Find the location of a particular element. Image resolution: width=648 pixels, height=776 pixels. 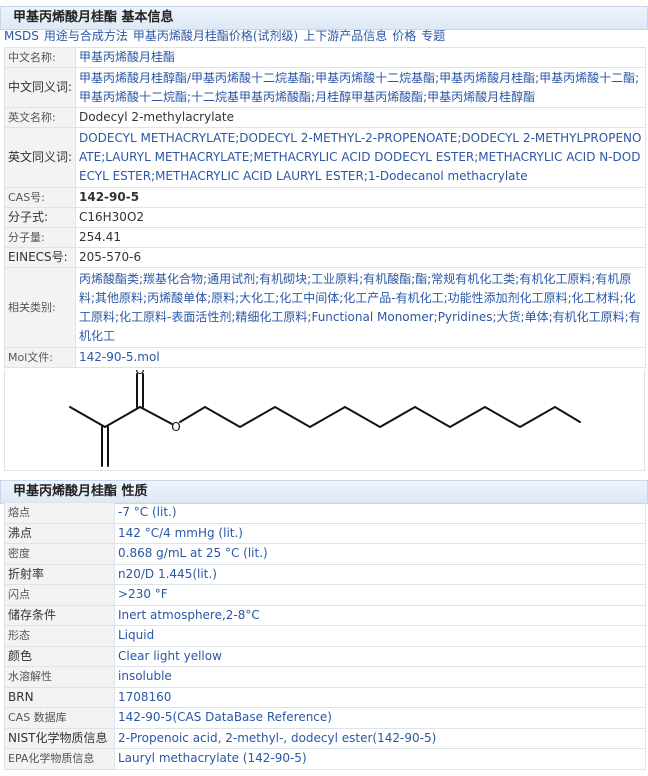

prop-label: 水溶解性 is located at coordinates (59, 677).